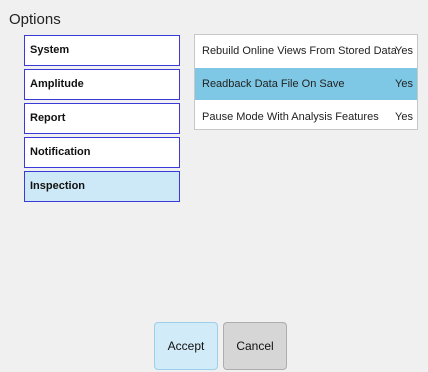  Describe the element at coordinates (299, 51) in the screenshot. I see `setting-label: Rebuild Online Views From Stored Data` at that location.